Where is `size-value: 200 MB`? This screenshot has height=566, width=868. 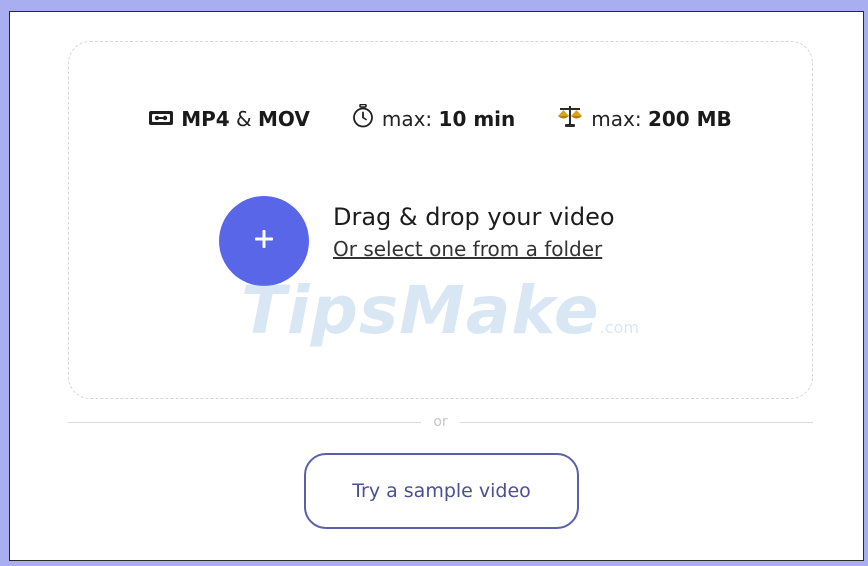
size-value: 200 MB is located at coordinates (689, 118).